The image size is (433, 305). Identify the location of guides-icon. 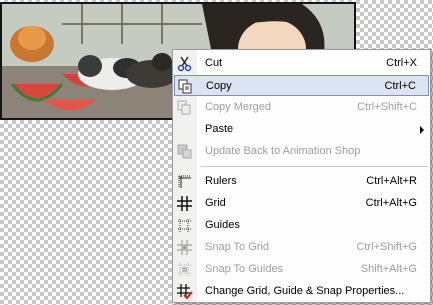
(184, 225).